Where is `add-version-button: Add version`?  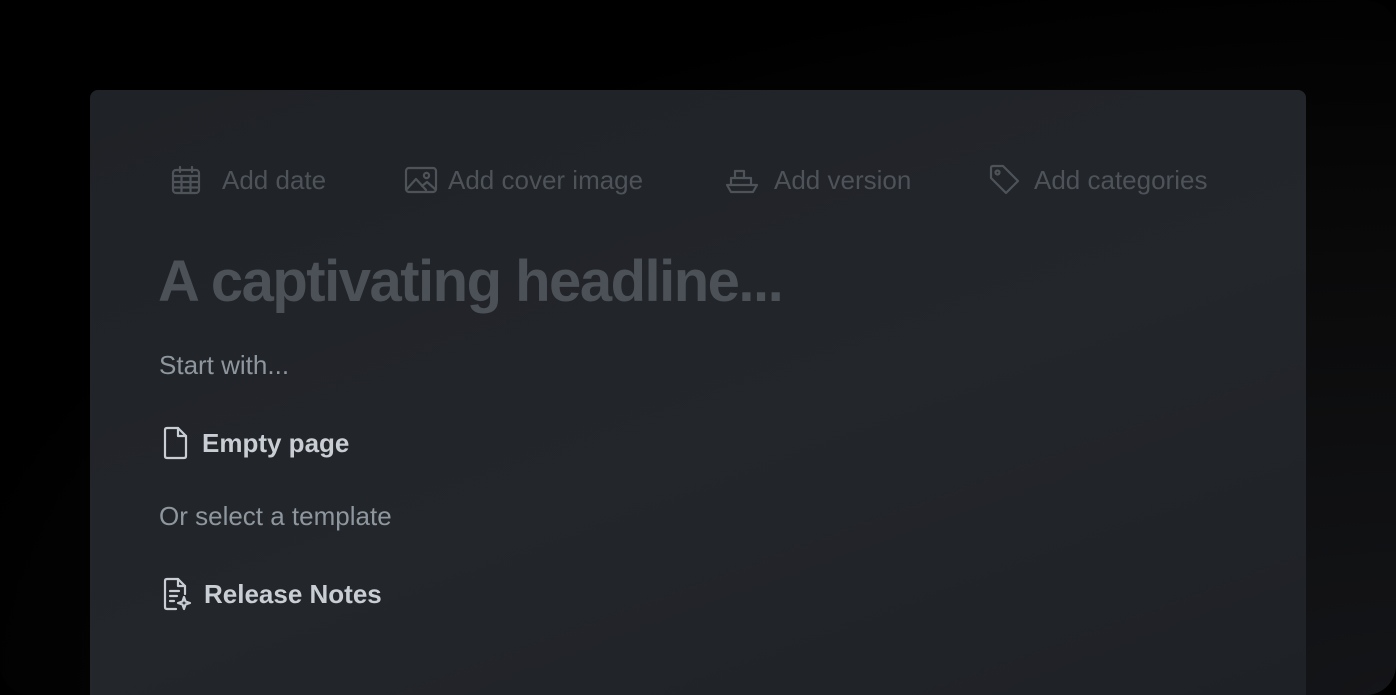
add-version-button: Add version is located at coordinates (817, 180).